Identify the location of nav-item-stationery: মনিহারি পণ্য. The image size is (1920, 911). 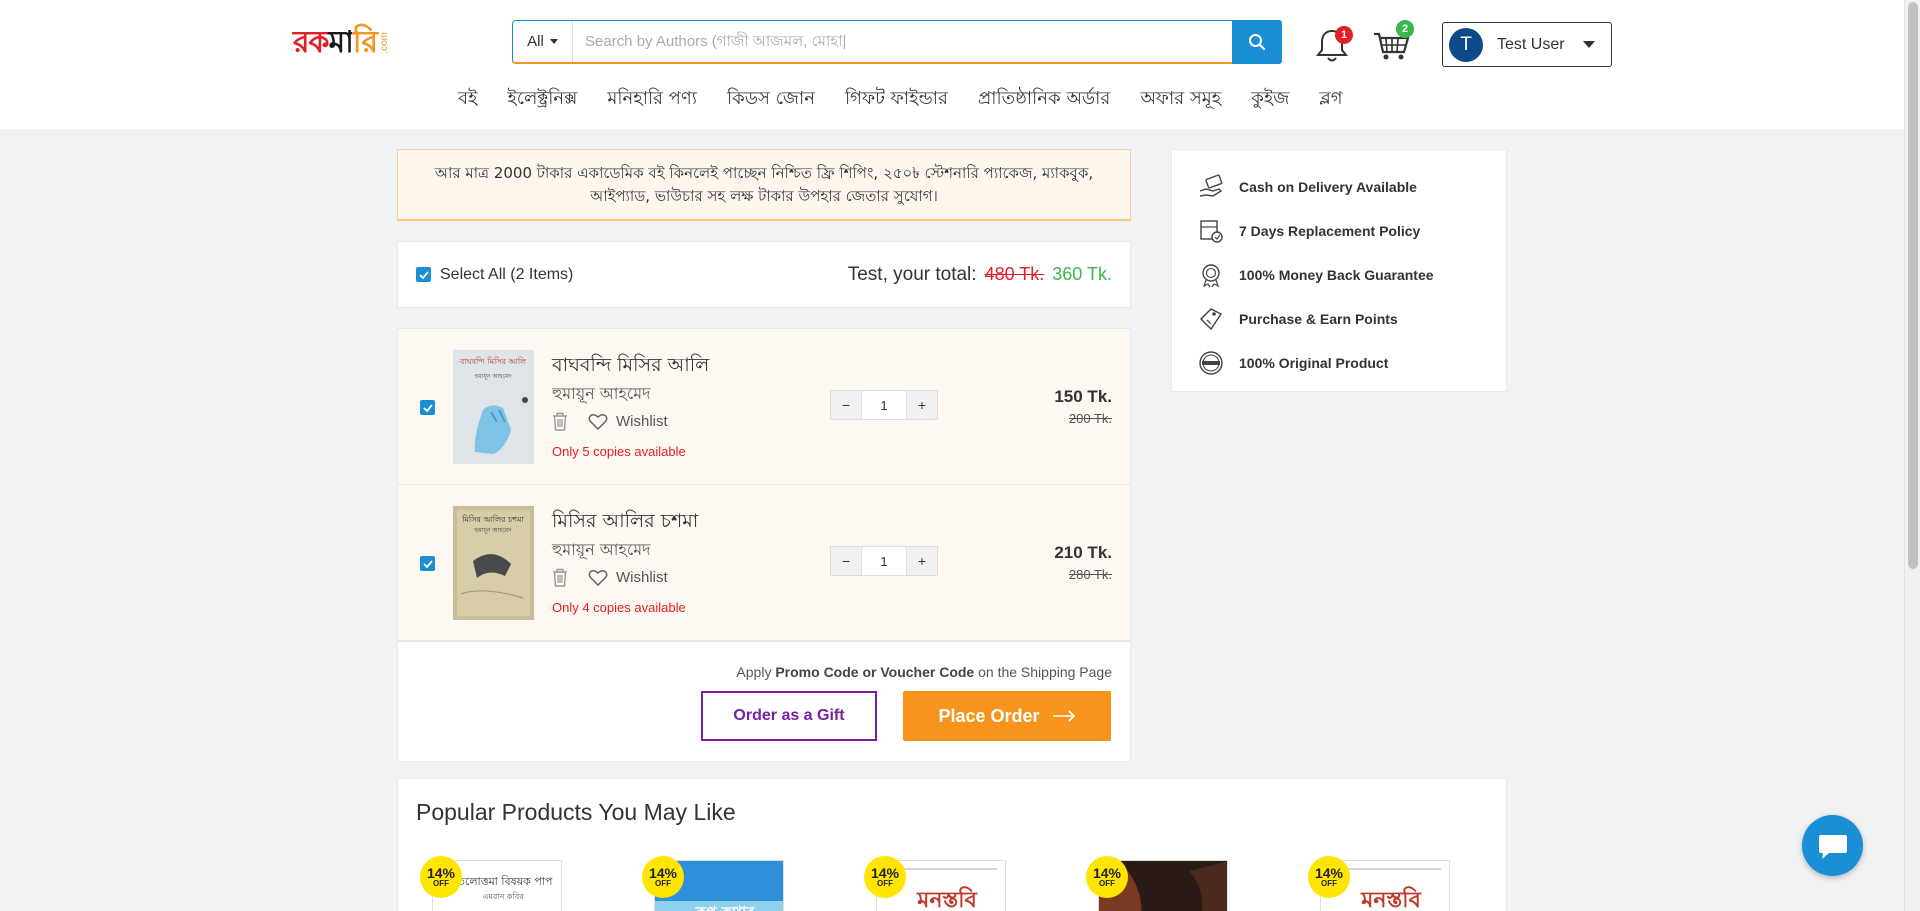
(652, 99).